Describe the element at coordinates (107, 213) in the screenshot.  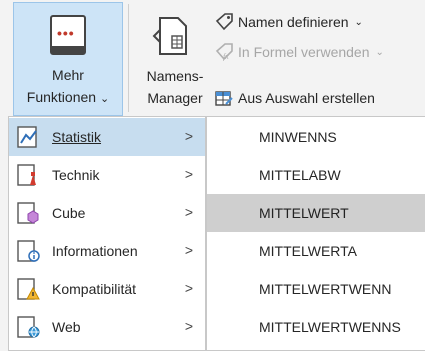
I see `menu-item-cube: Cube >` at that location.